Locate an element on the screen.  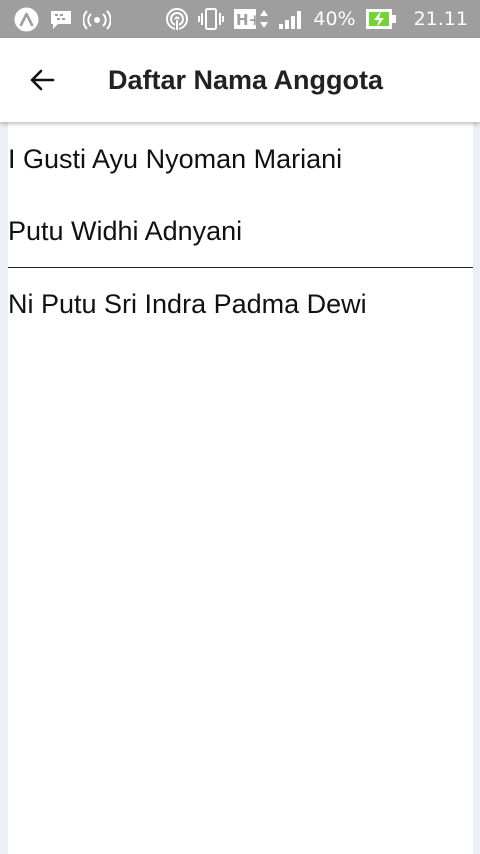
vibrate-icon is located at coordinates (211, 19).